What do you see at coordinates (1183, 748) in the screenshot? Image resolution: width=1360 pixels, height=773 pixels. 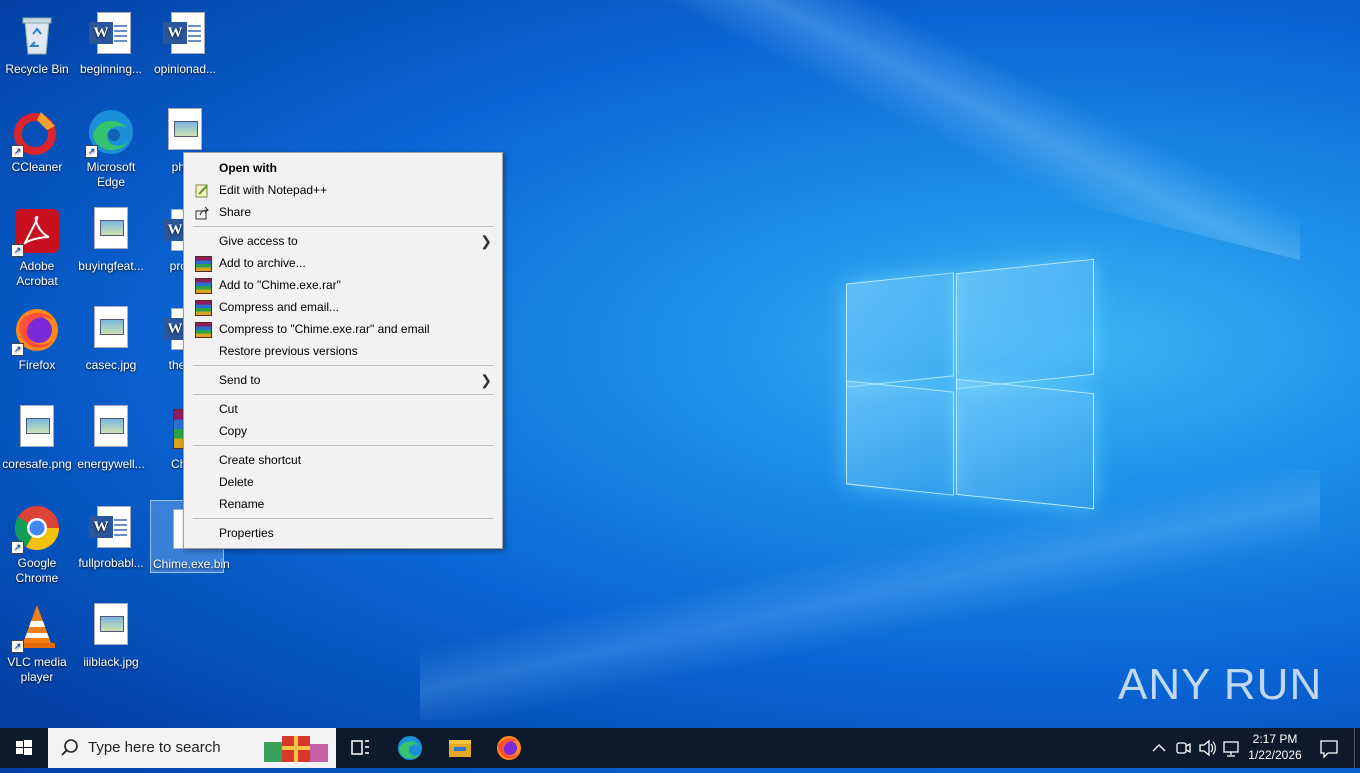 I see `meet-now-button` at bounding box center [1183, 748].